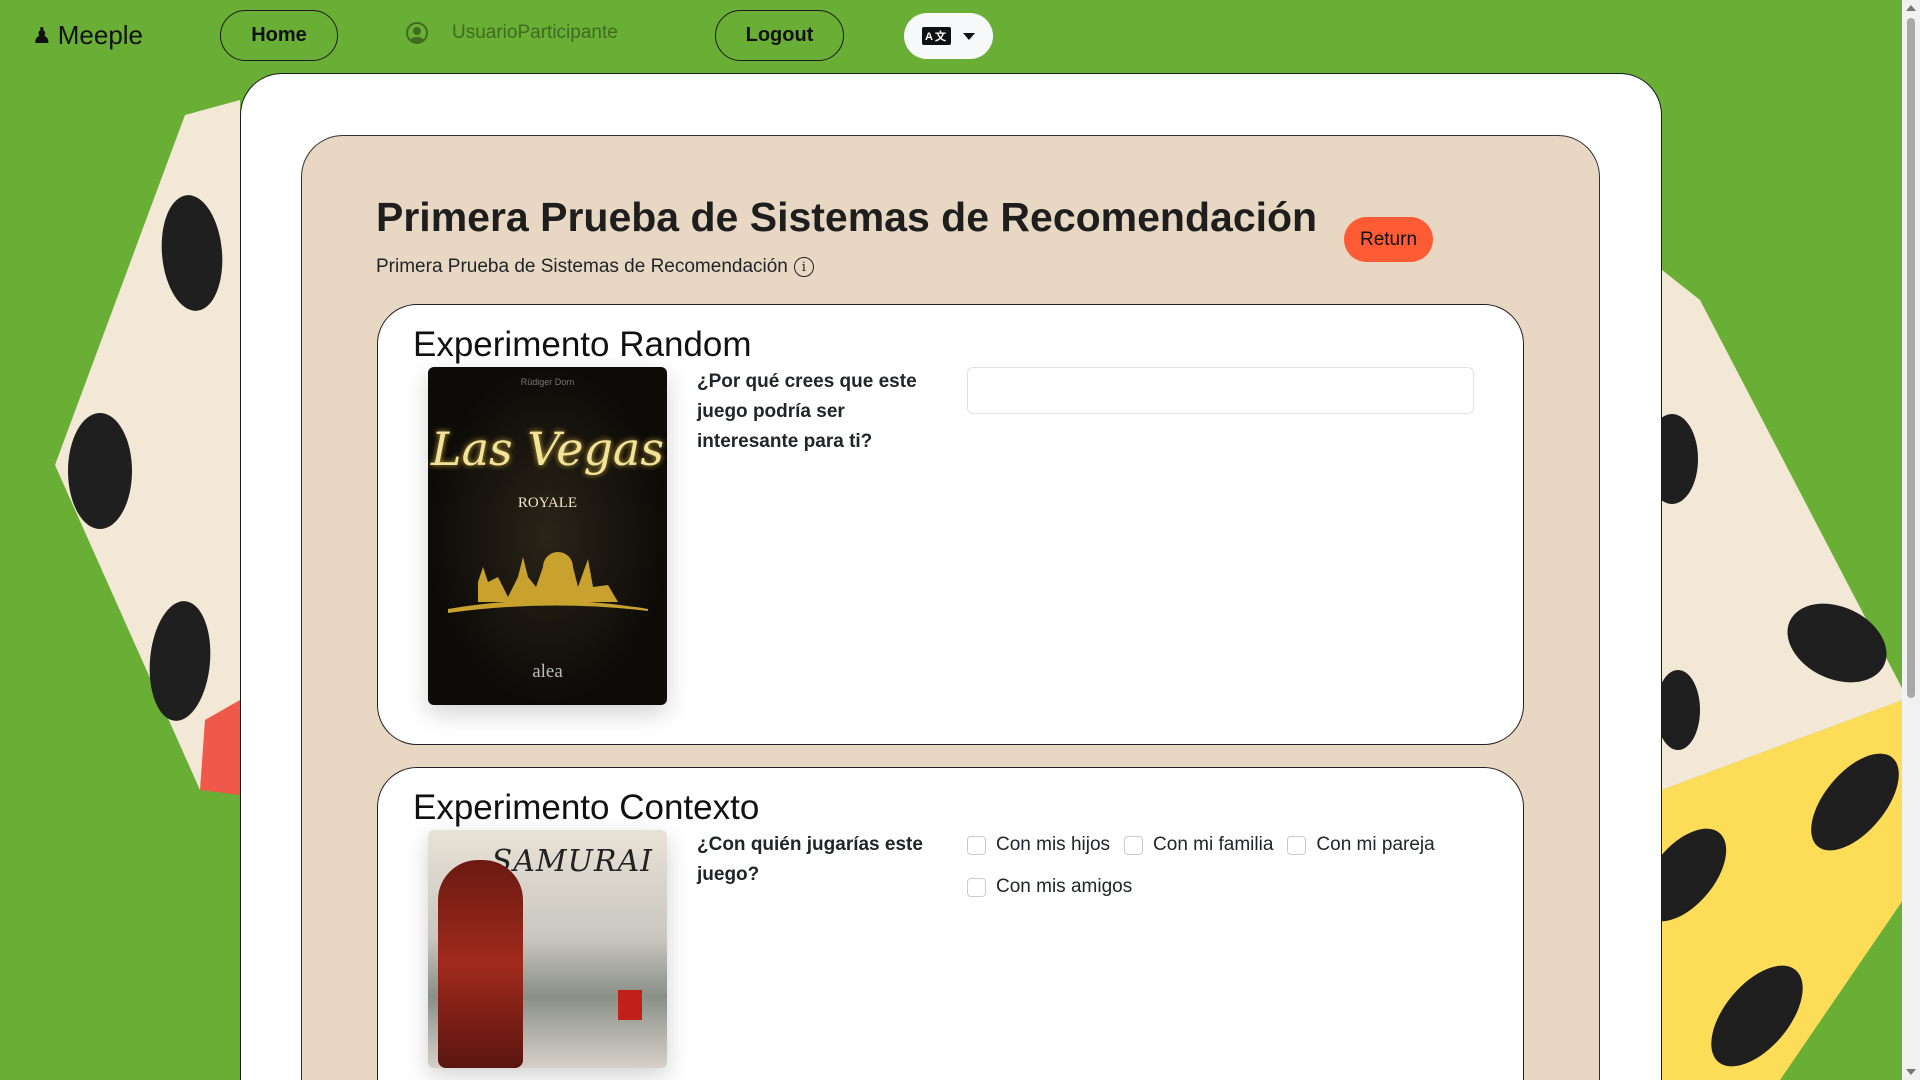 Image resolution: width=1920 pixels, height=1080 pixels. Describe the element at coordinates (1220, 390) in the screenshot. I see `answer-input` at that location.